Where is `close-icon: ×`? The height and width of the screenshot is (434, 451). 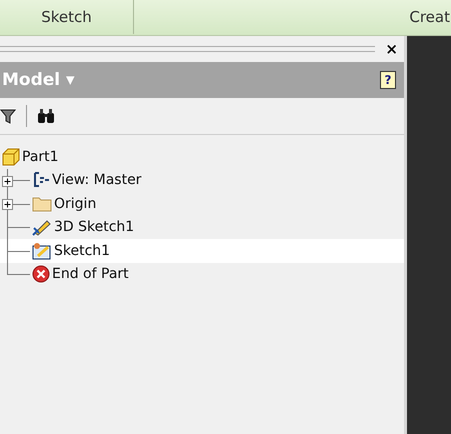
close-icon: × is located at coordinates (391, 49).